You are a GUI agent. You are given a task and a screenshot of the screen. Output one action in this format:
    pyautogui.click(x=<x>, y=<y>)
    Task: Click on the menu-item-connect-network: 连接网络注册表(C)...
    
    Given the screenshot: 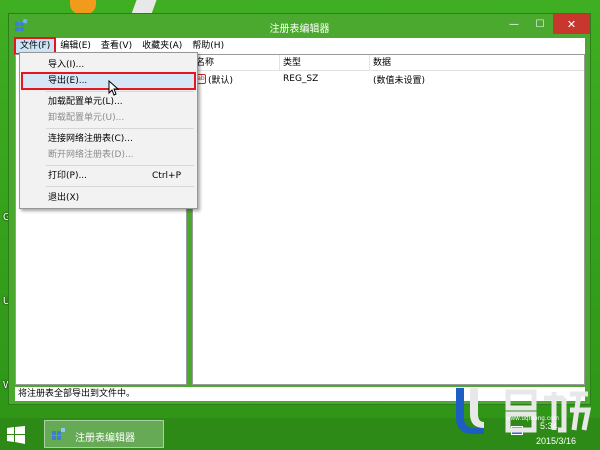 What is the action you would take?
    pyautogui.click(x=108, y=139)
    